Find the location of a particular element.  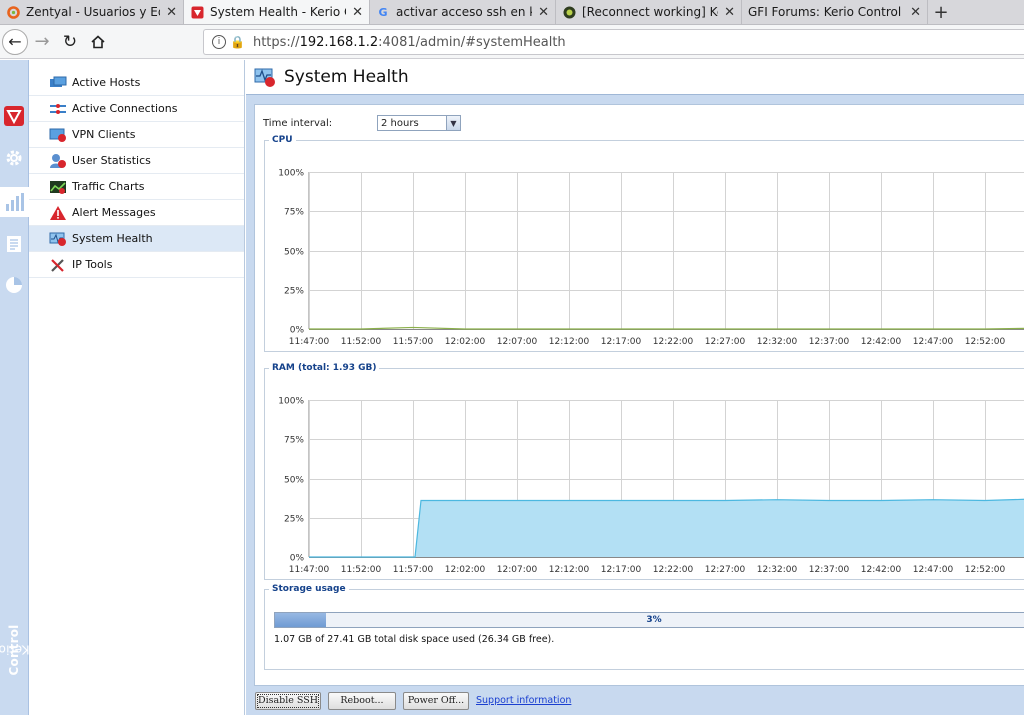

forum-icon is located at coordinates (569, 12).